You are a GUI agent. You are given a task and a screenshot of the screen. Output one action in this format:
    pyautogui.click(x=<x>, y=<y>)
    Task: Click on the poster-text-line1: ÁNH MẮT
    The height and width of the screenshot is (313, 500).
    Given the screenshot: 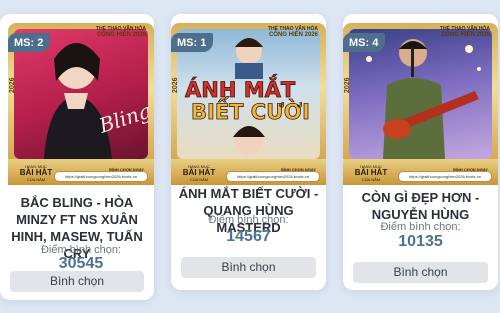 What is the action you would take?
    pyautogui.click(x=240, y=88)
    